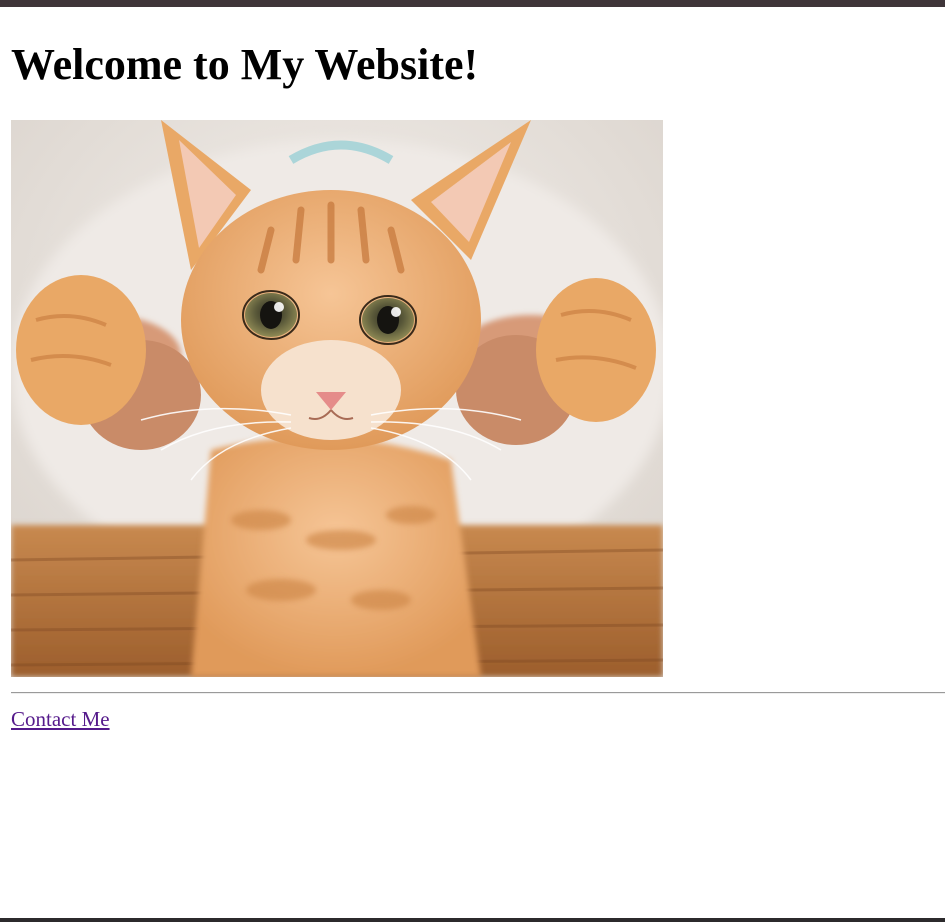 The height and width of the screenshot is (922, 945). Describe the element at coordinates (472, 3) in the screenshot. I see `window-top-bar` at that location.